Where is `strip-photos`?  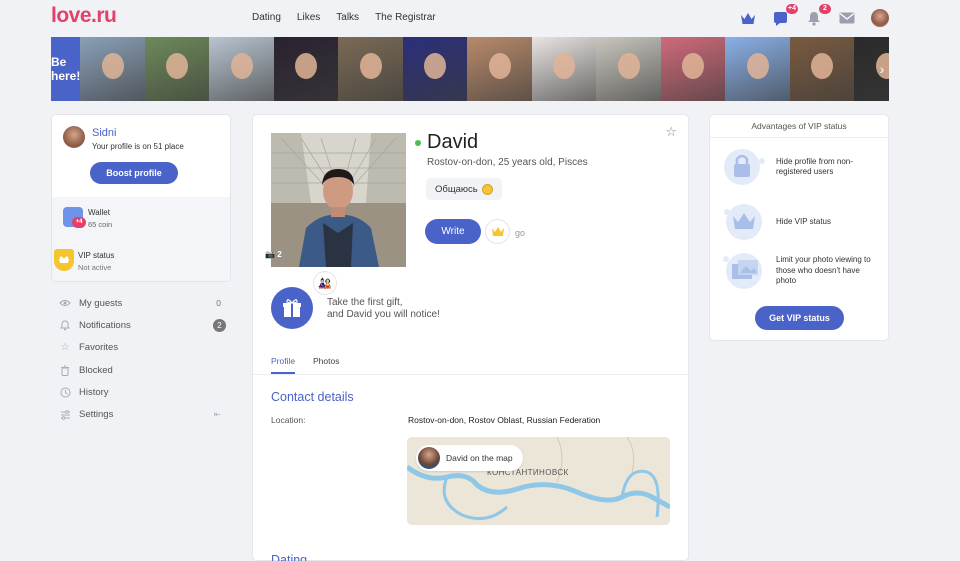
strip-photos is located at coordinates (484, 69).